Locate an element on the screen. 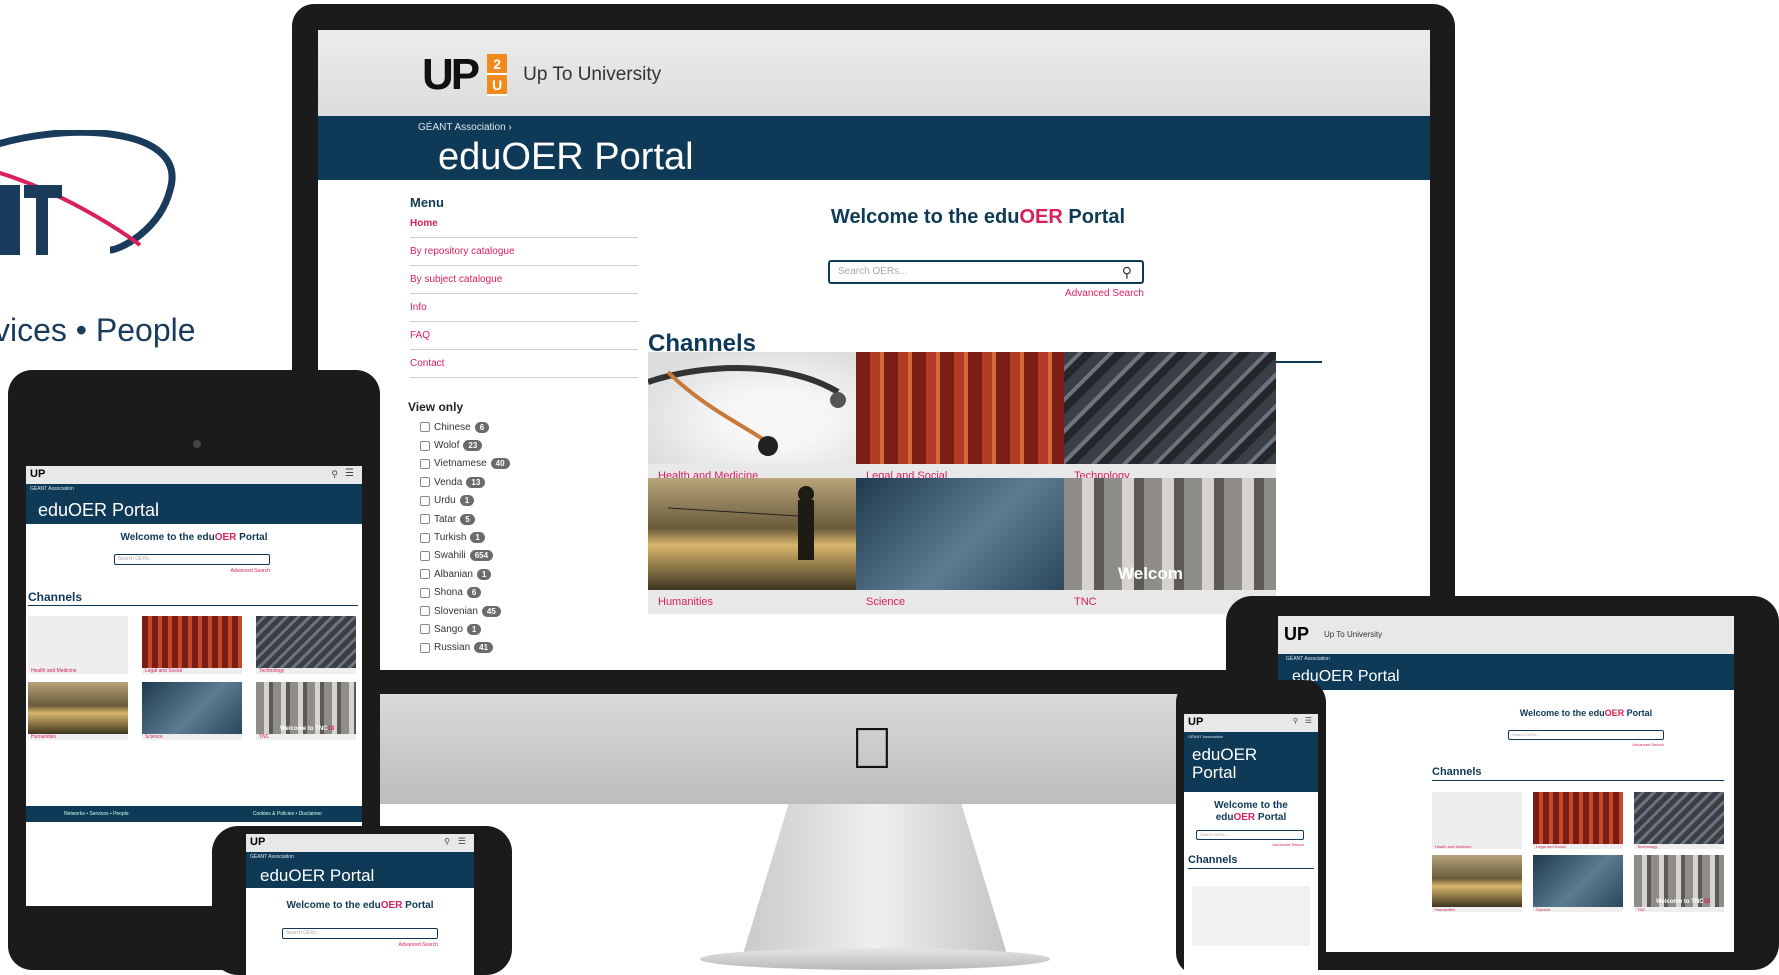 The image size is (1779, 975). channel-tile-health: Health and Medicine is located at coordinates (753, 420).